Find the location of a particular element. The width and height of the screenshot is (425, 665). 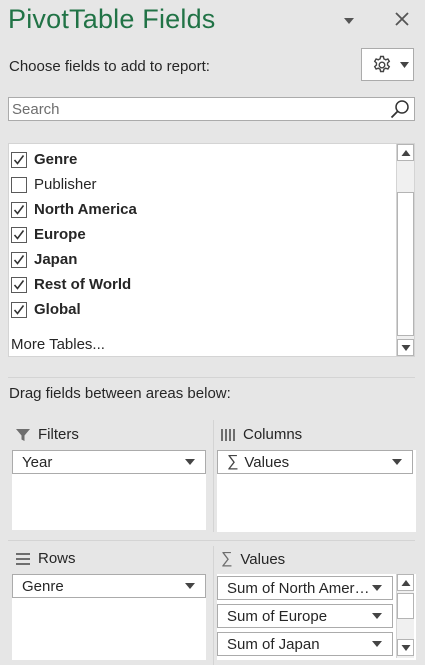

field-label: Publisher is located at coordinates (65, 184).